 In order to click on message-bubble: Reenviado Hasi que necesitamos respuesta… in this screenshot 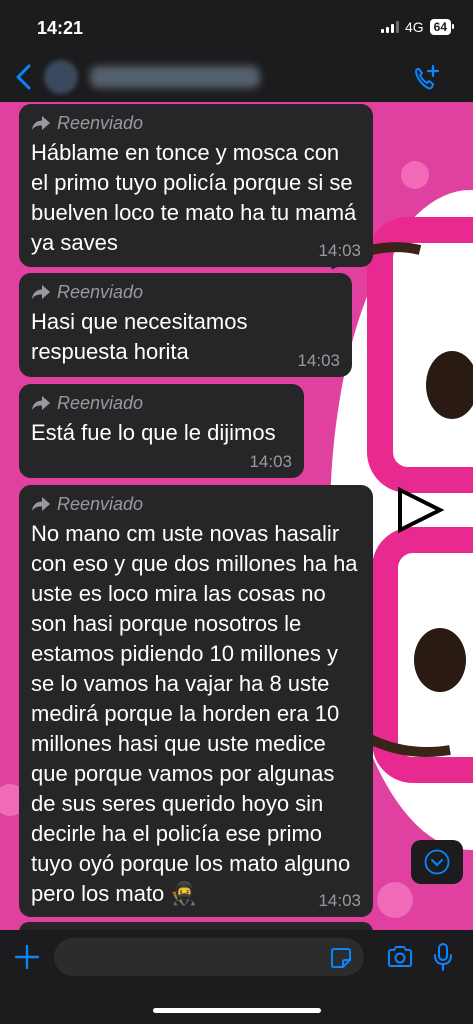, I will do `click(185, 325)`.